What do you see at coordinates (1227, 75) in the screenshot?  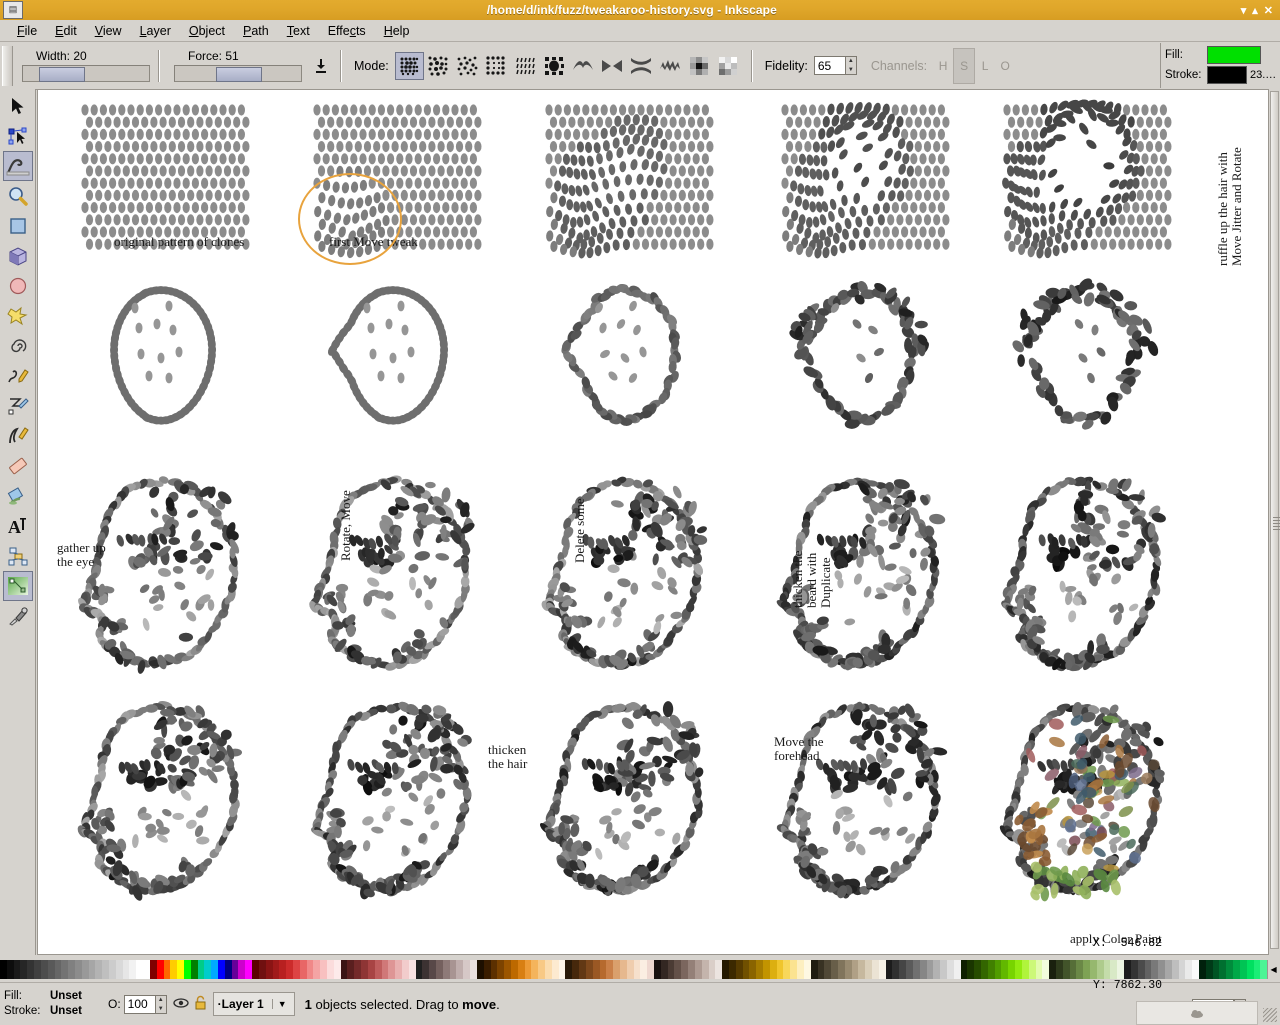 I see `stroke-color-swatch` at bounding box center [1227, 75].